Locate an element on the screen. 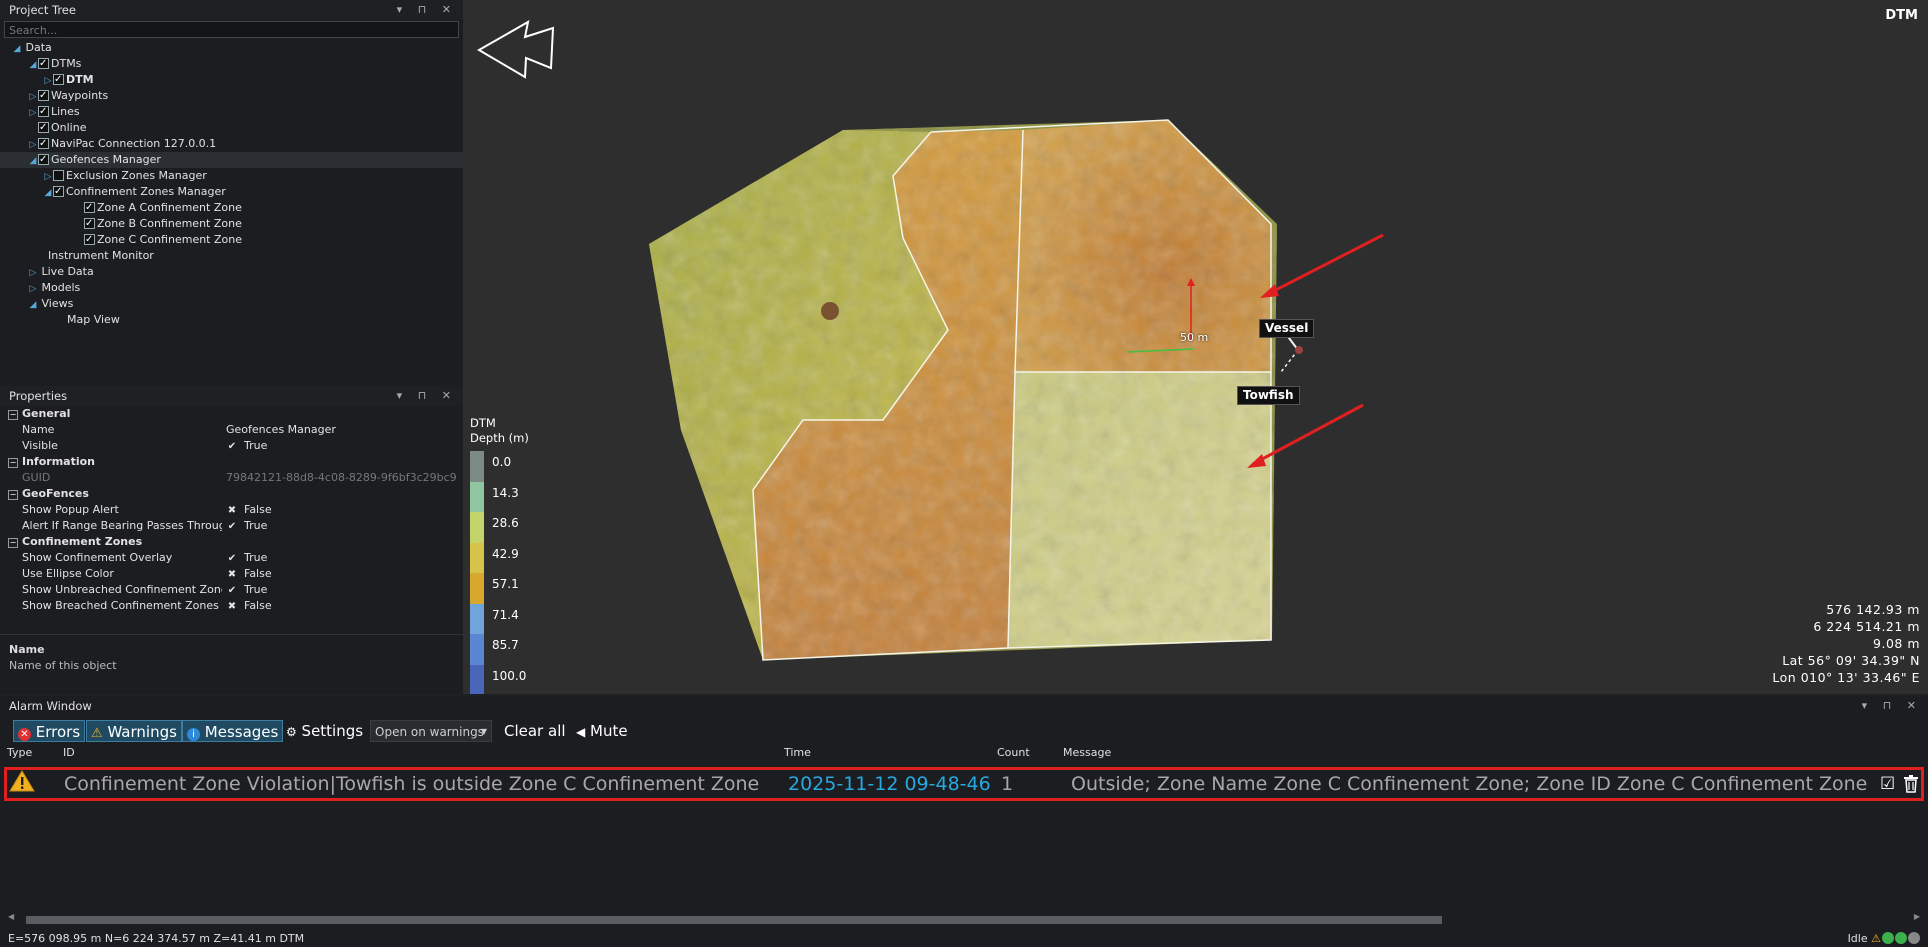  scroll-left-icon: ◀ is located at coordinates (11, 916).